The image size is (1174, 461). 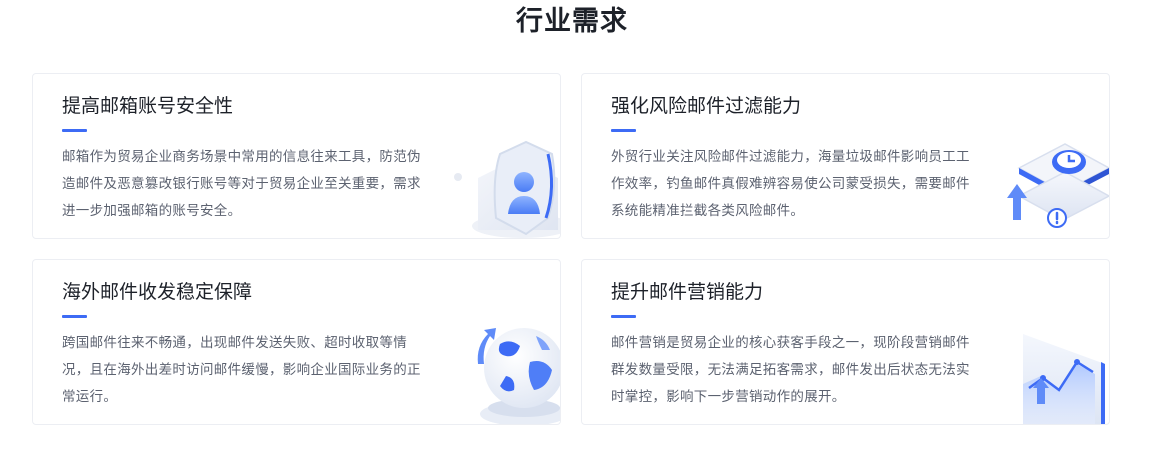 What do you see at coordinates (157, 292) in the screenshot?
I see `card-title: 海外邮件收发稳定保障` at bounding box center [157, 292].